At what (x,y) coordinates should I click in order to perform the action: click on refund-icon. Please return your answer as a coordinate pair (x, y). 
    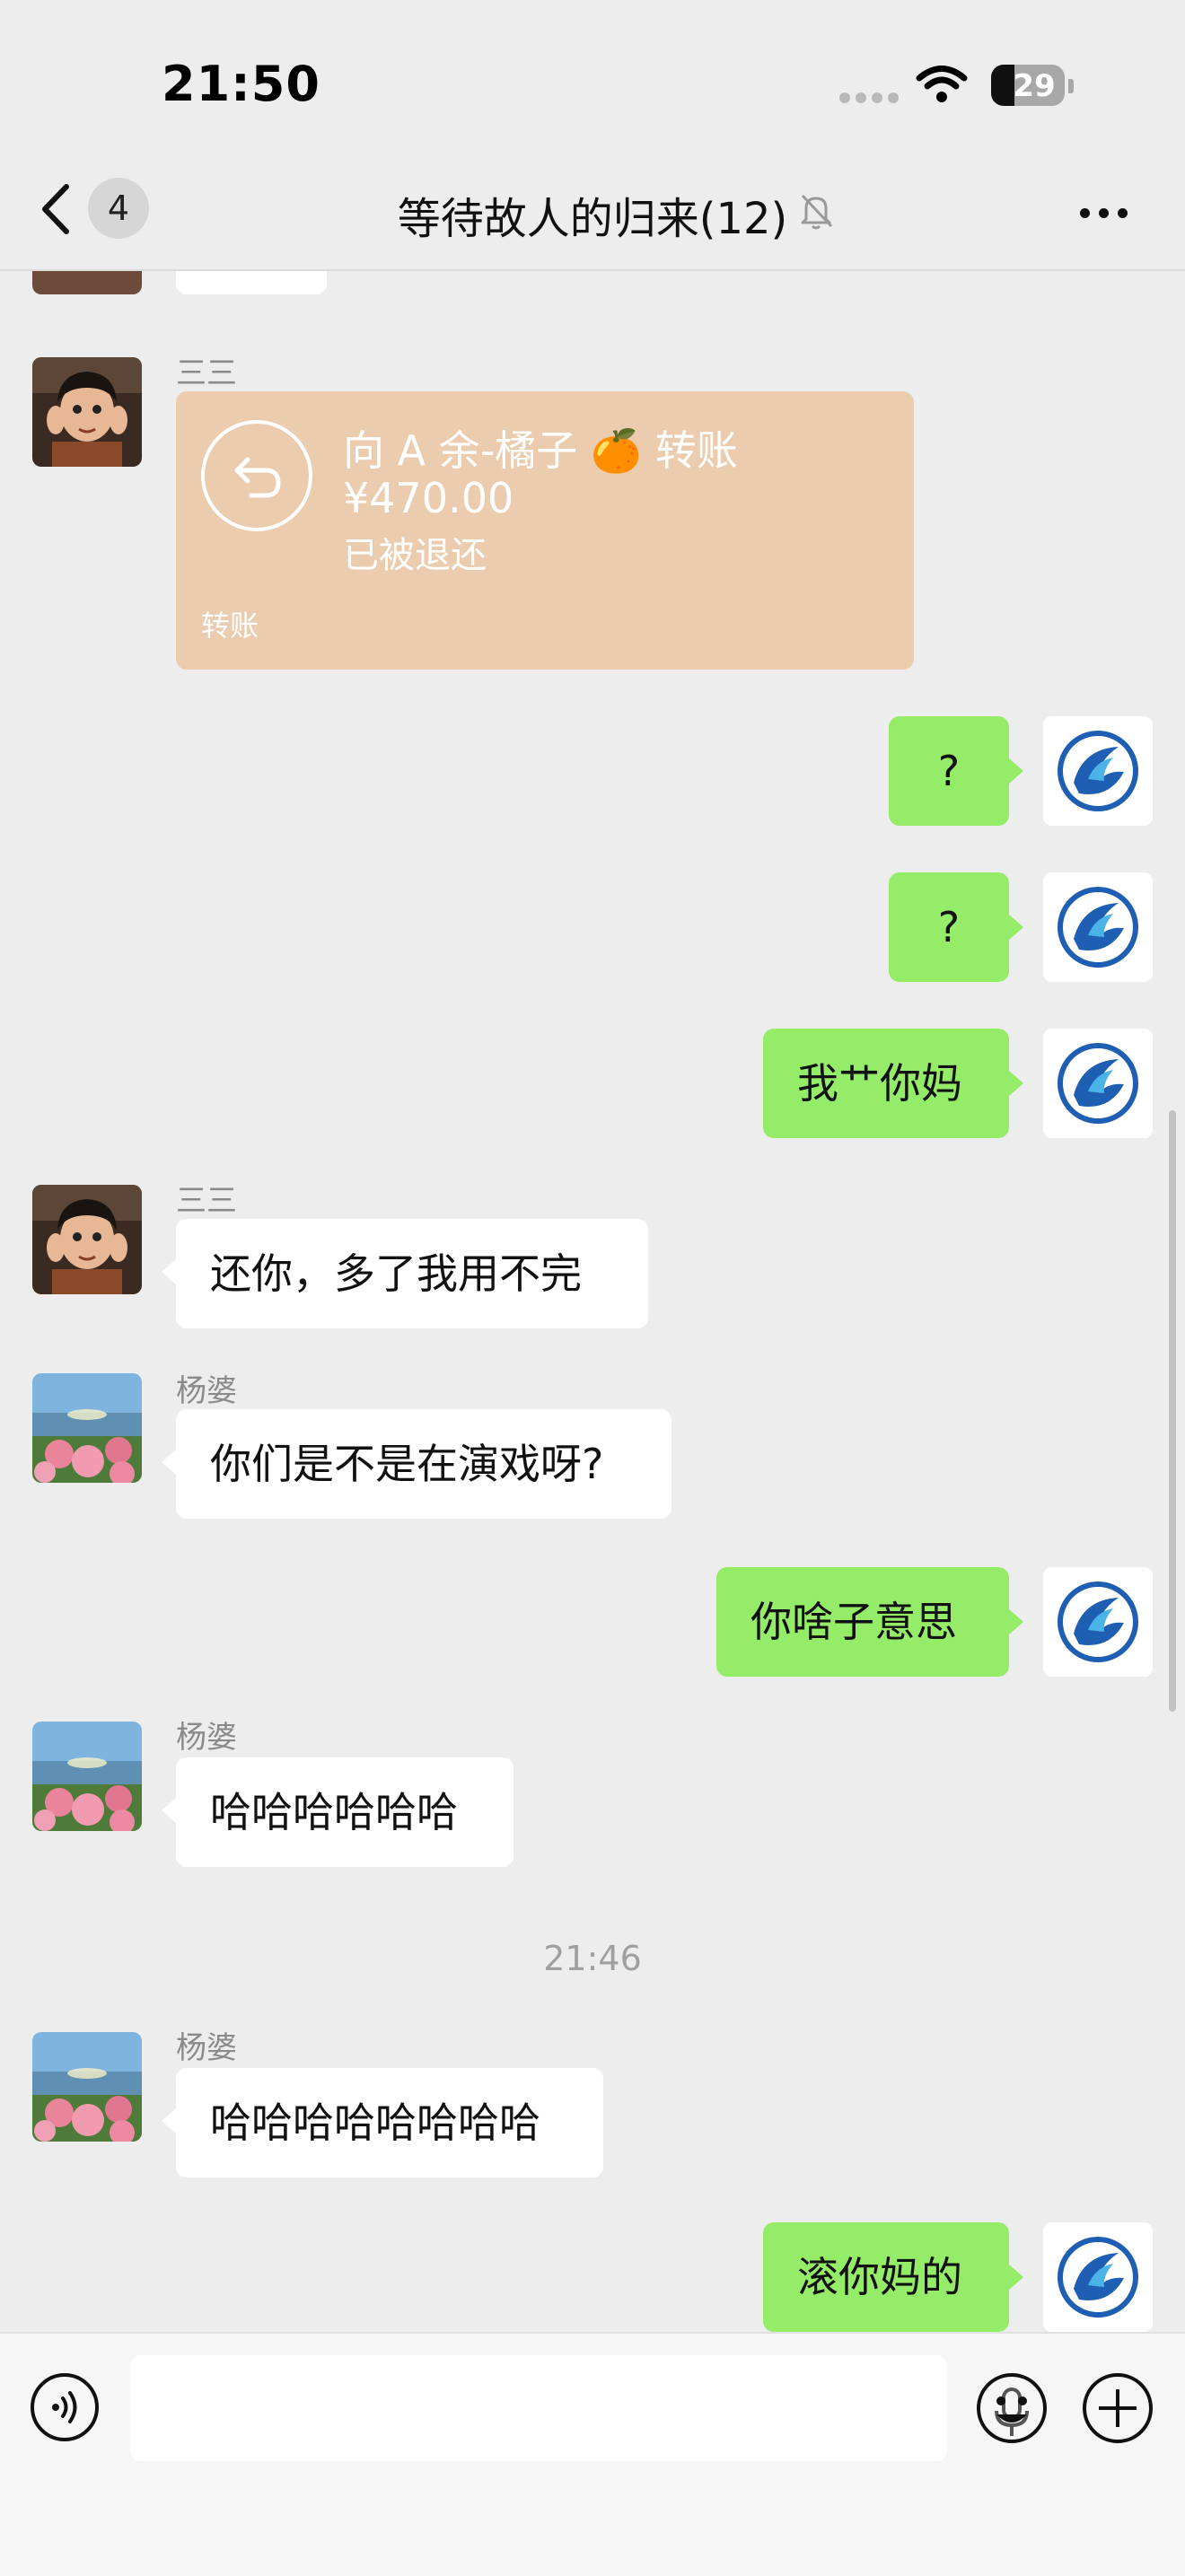
    Looking at the image, I should click on (256, 475).